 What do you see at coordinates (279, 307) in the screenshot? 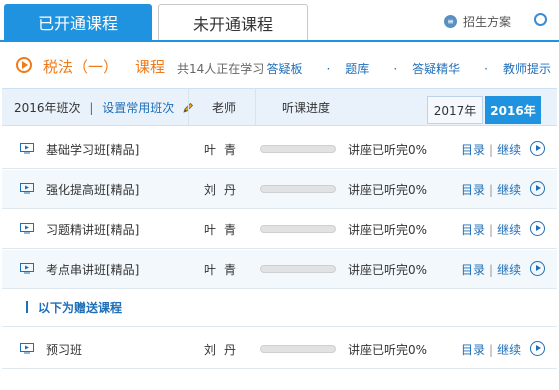
I see `gift-section-heading: 以下为赠送课程` at bounding box center [279, 307].